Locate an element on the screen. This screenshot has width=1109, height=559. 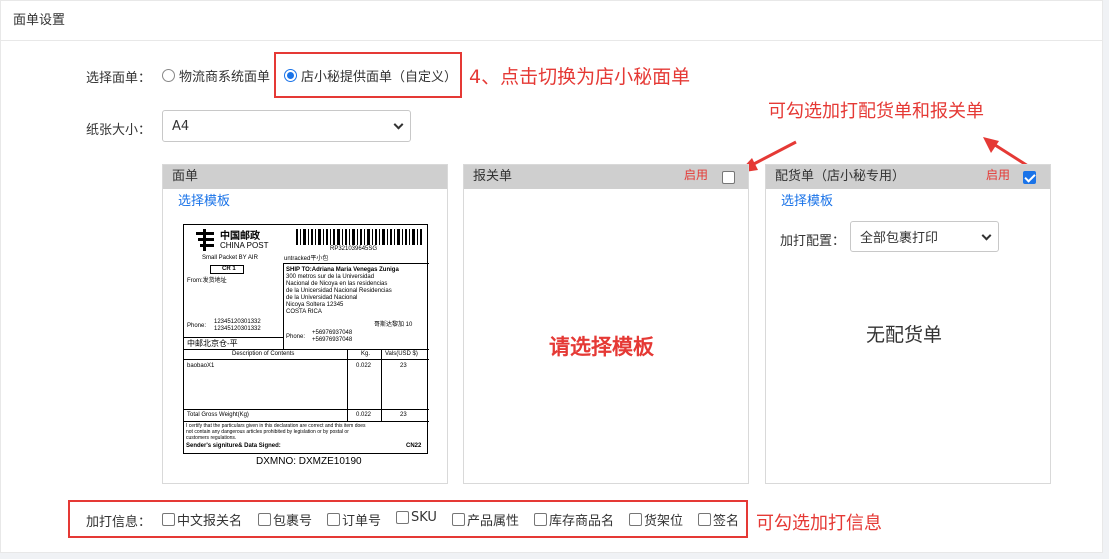
extra-option-stock-name: 库存商品名 is located at coordinates (574, 519).